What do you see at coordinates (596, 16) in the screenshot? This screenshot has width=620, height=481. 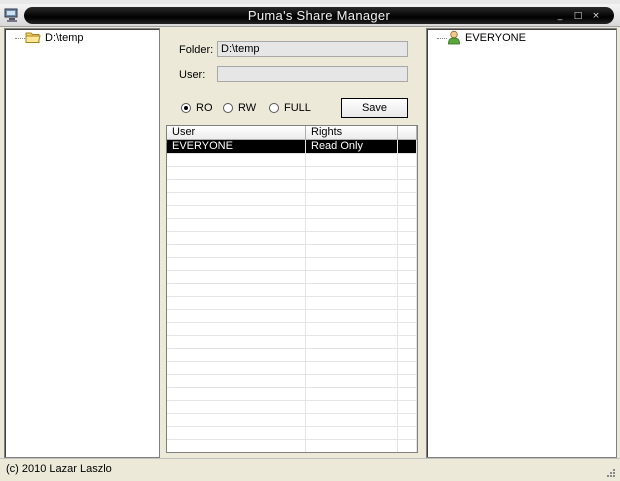 I see `close-button: ×` at bounding box center [596, 16].